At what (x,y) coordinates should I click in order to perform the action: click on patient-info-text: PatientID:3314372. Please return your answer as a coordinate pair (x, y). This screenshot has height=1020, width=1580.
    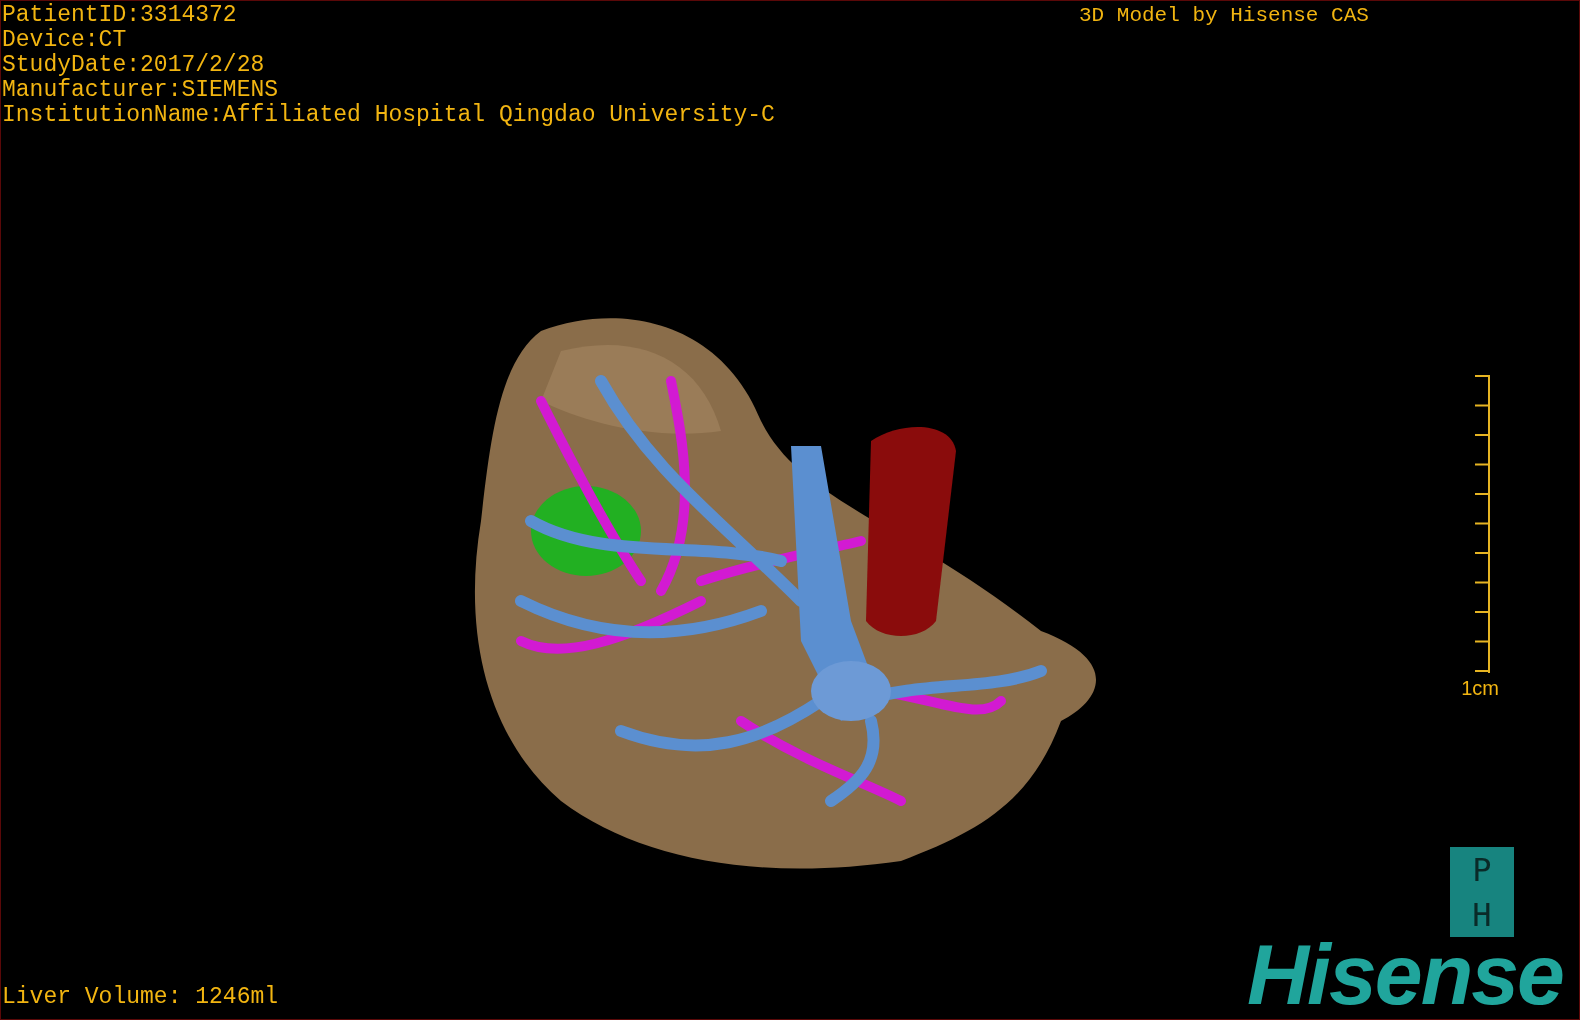
    Looking at the image, I should click on (120, 15).